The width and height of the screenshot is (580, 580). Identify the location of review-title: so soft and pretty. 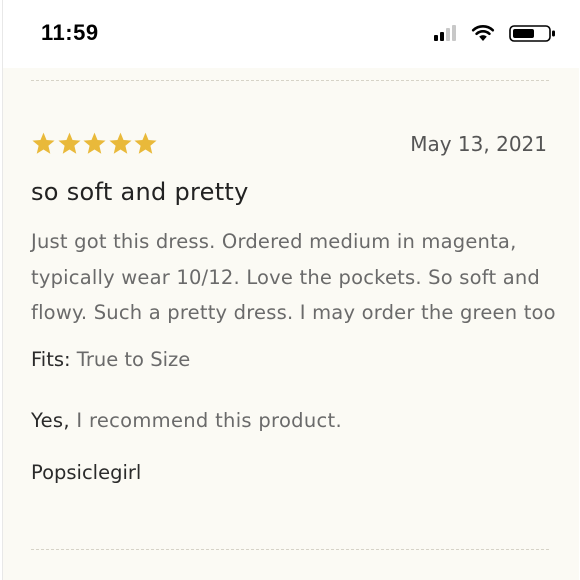
(140, 192).